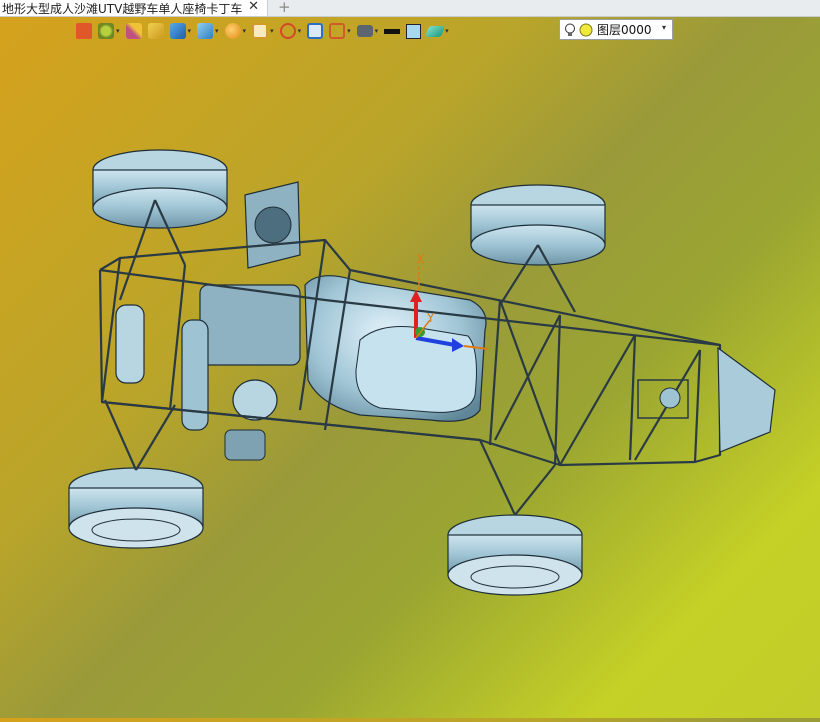 This screenshot has width=820, height=722. What do you see at coordinates (515, 555) in the screenshot?
I see `tire-rear-right` at bounding box center [515, 555].